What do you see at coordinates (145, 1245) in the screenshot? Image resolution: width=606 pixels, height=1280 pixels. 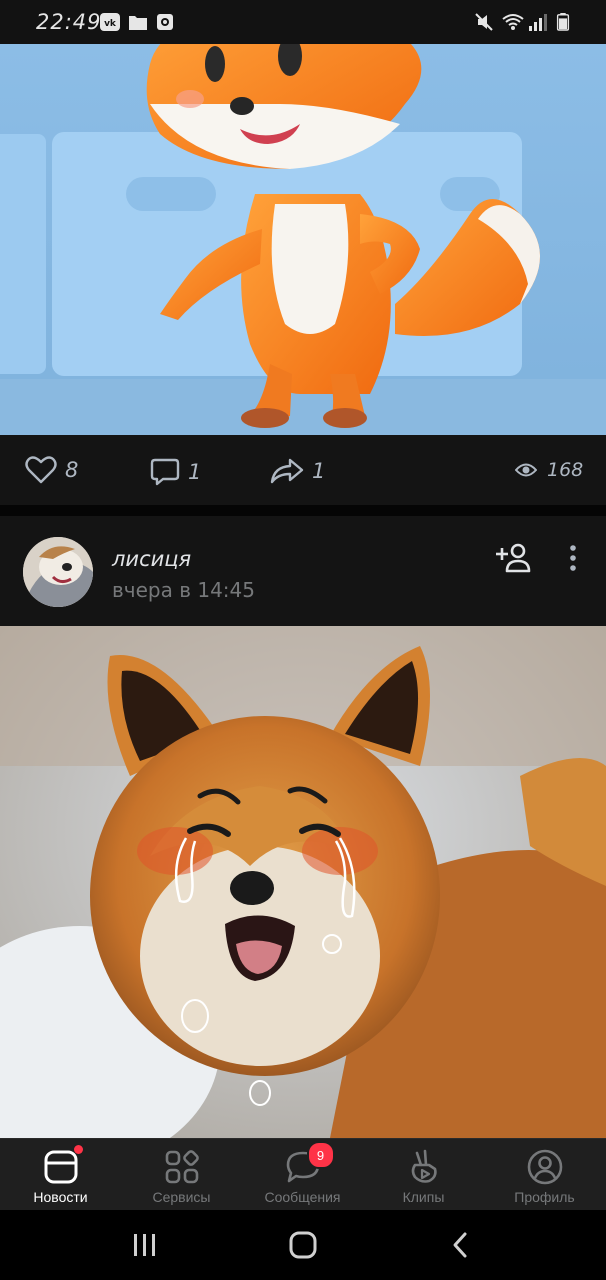 I see `recent-apps-icon` at bounding box center [145, 1245].